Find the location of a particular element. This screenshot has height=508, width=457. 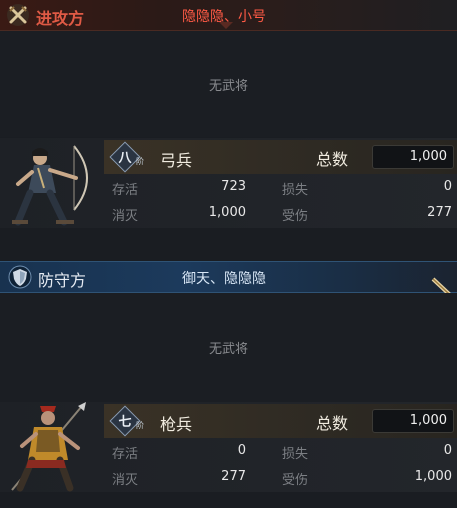

banner-pointer is located at coordinates (226, 25).